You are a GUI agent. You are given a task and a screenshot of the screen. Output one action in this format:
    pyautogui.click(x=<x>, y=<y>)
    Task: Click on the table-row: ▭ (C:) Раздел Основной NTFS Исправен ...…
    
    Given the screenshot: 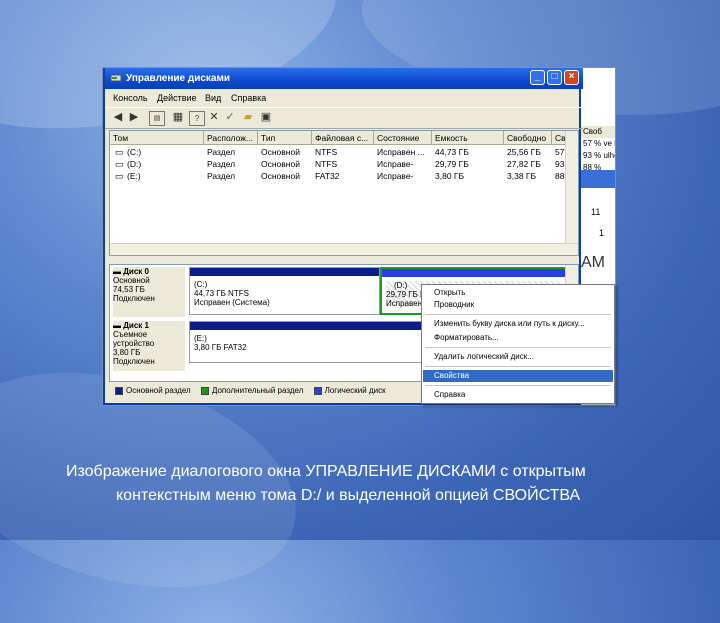 What is the action you would take?
    pyautogui.click(x=339, y=152)
    